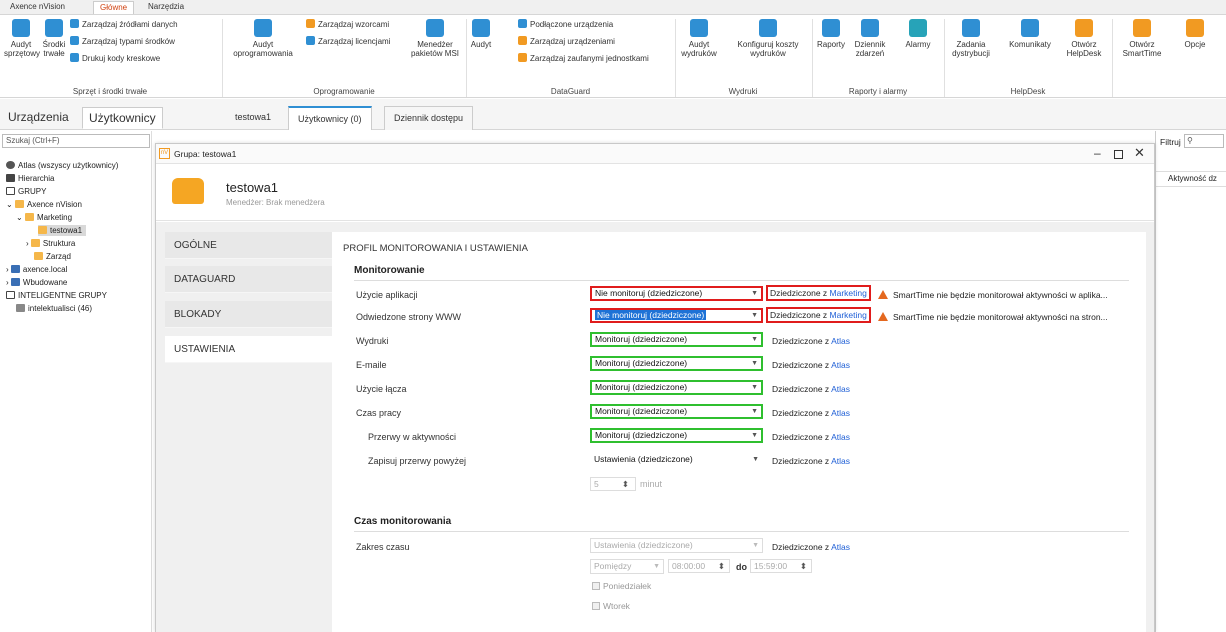 Image resolution: width=1226 pixels, height=632 pixels. What do you see at coordinates (252, 187) in the screenshot?
I see `group-name: testowa1` at bounding box center [252, 187].